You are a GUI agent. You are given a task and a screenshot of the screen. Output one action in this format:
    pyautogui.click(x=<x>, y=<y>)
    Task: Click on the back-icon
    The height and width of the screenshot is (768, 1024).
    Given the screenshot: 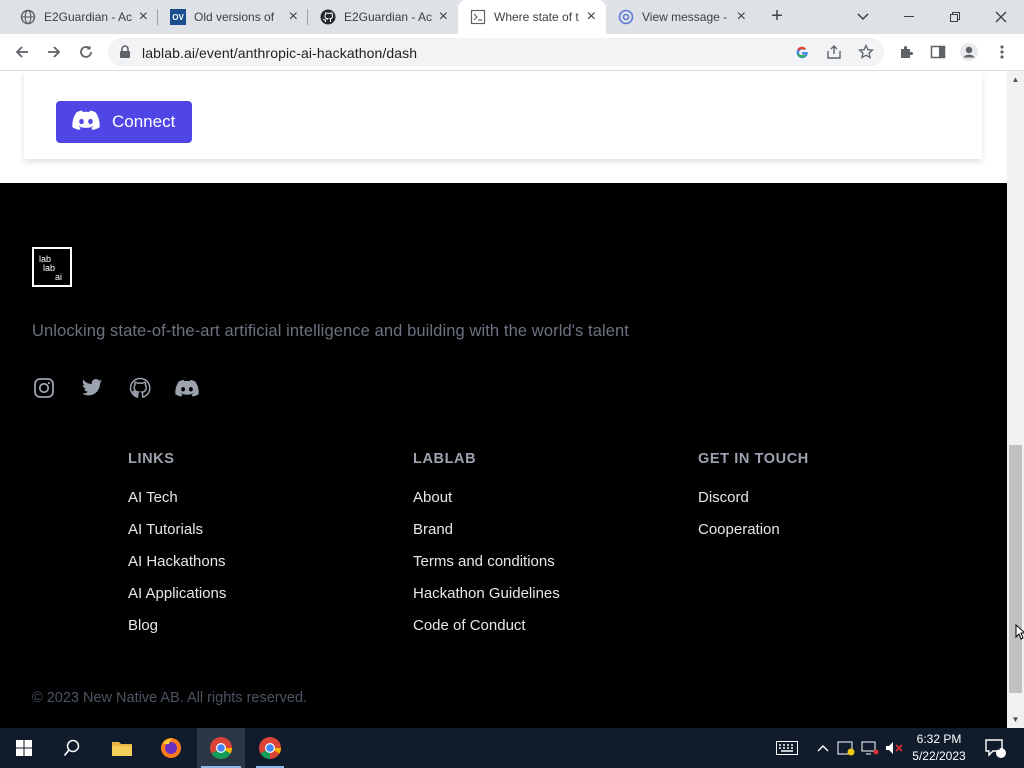 What is the action you would take?
    pyautogui.click(x=22, y=52)
    